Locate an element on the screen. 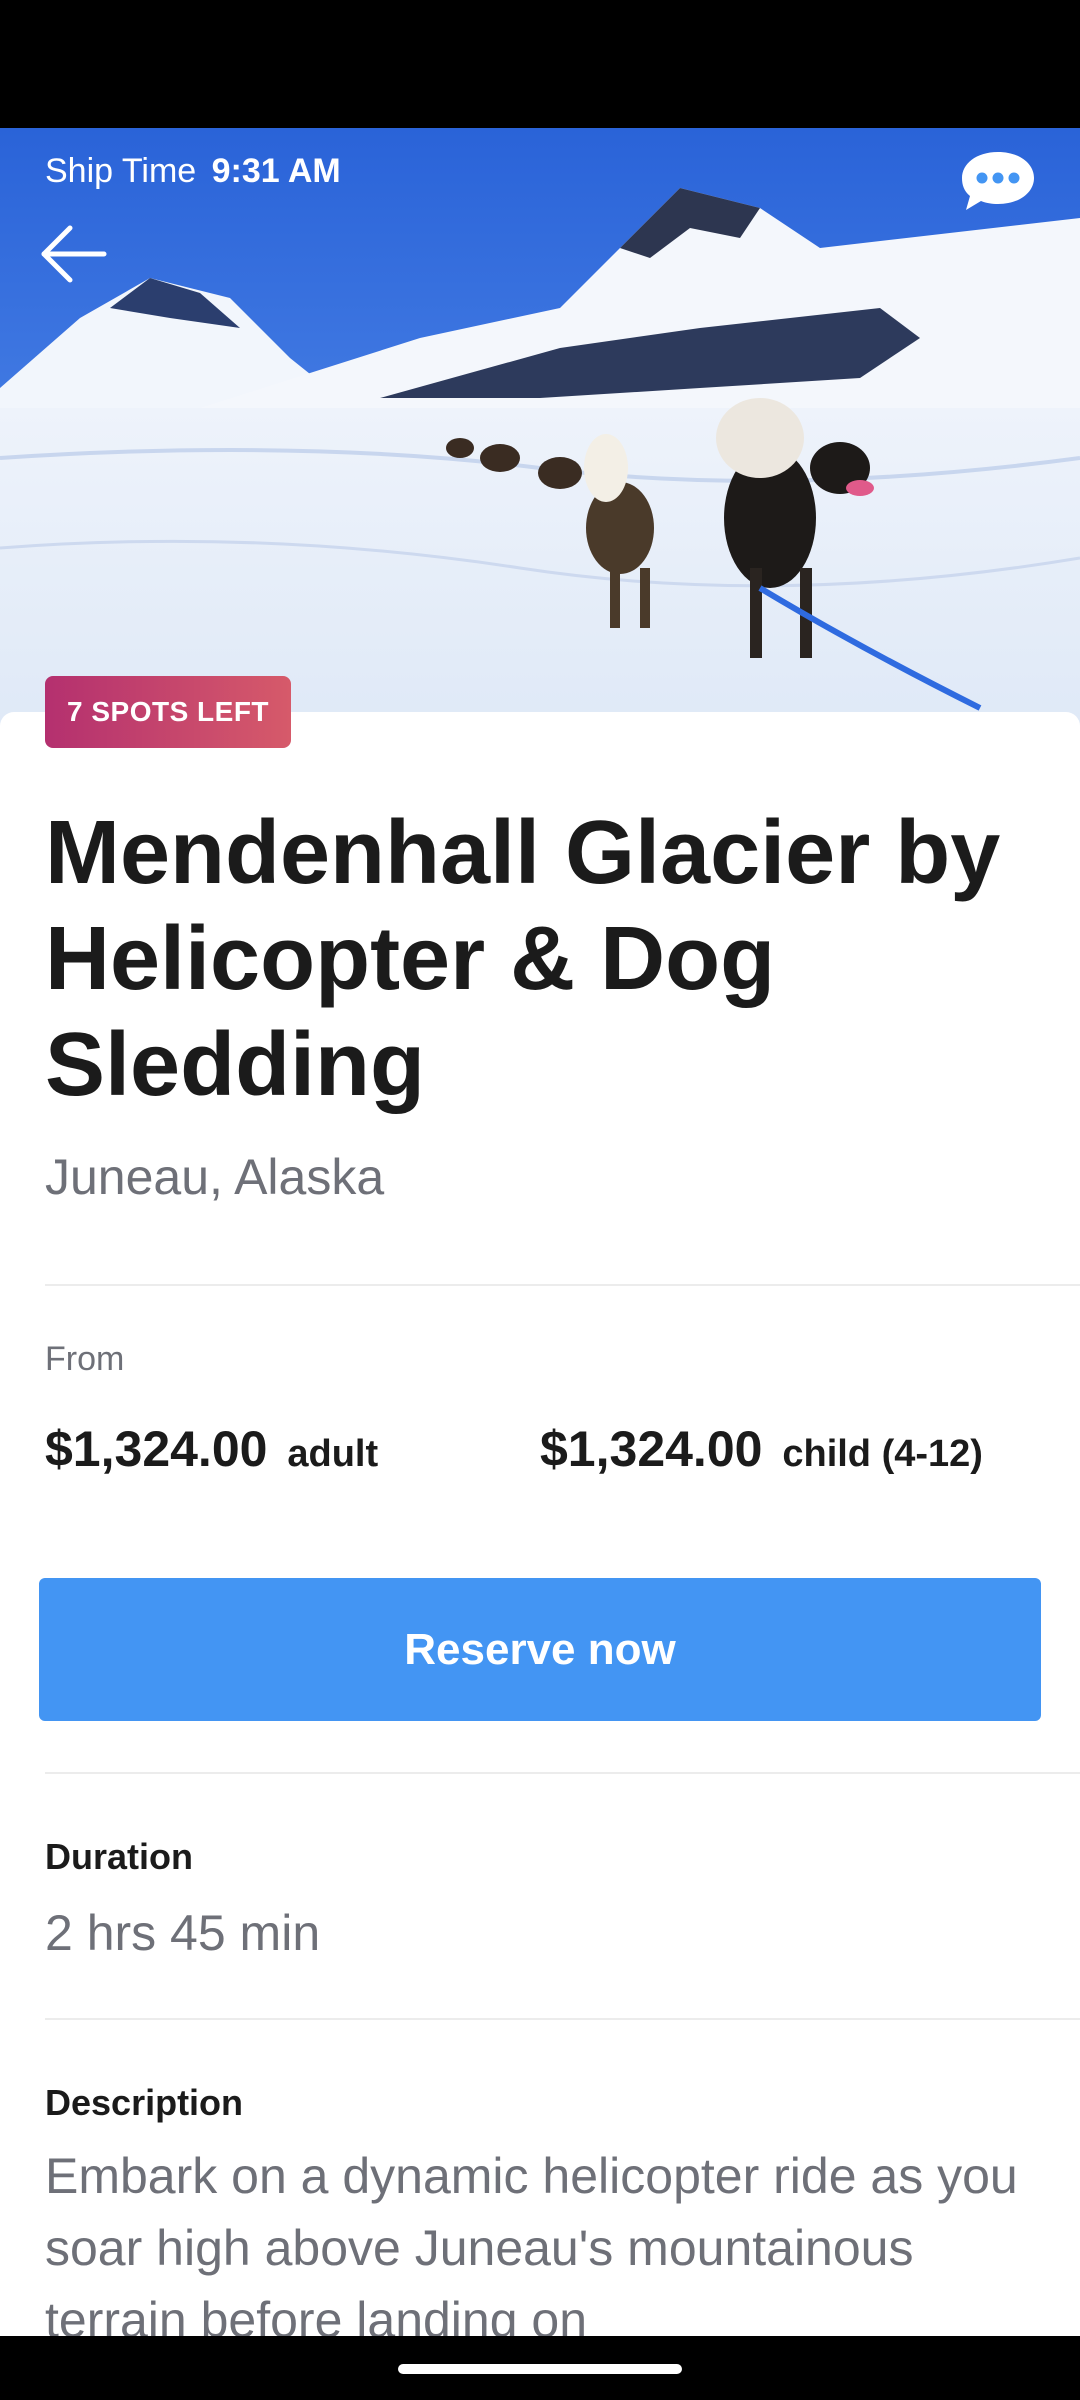 The height and width of the screenshot is (2400, 1080). ship-time-label: Ship Time is located at coordinates (121, 171).